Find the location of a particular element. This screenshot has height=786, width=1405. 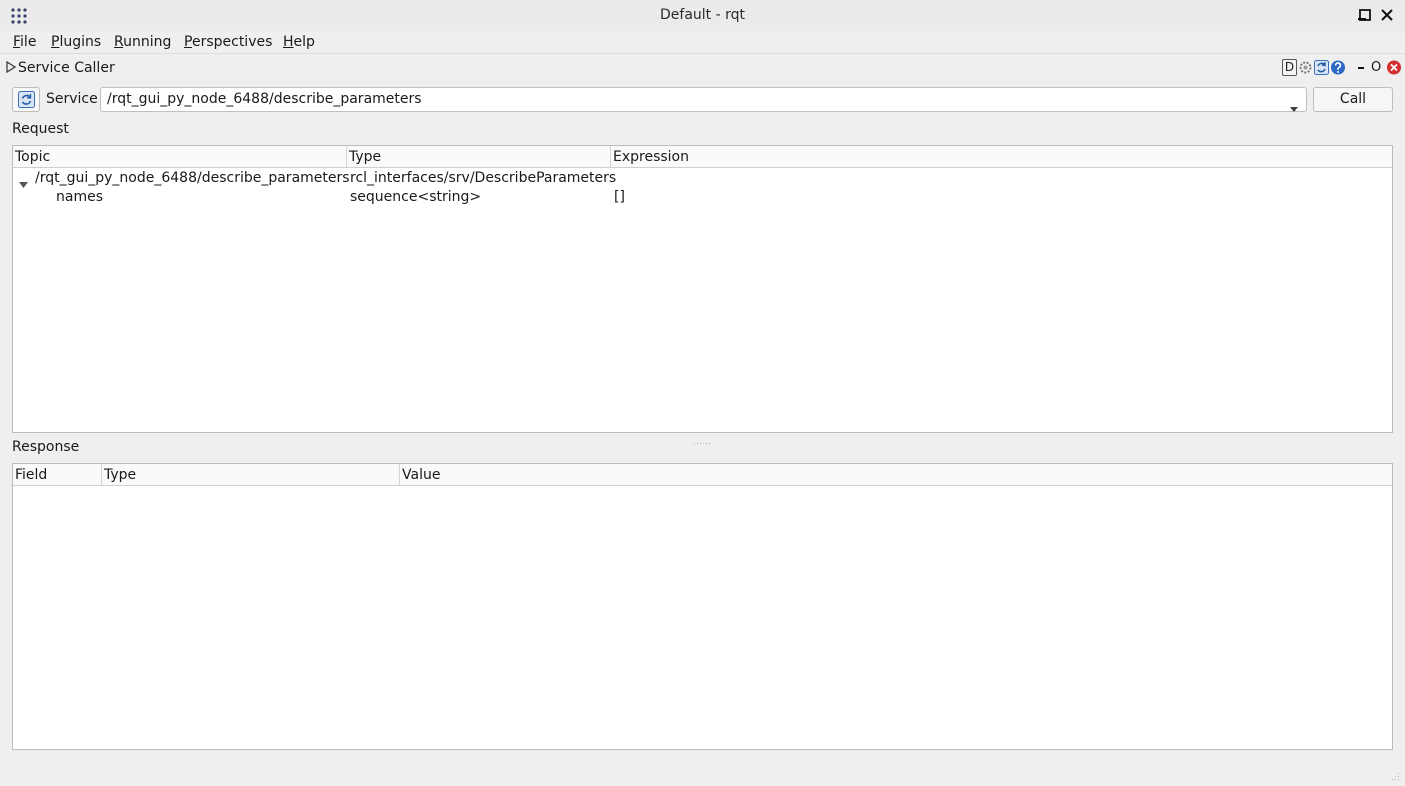

float-button: O is located at coordinates (1377, 67).